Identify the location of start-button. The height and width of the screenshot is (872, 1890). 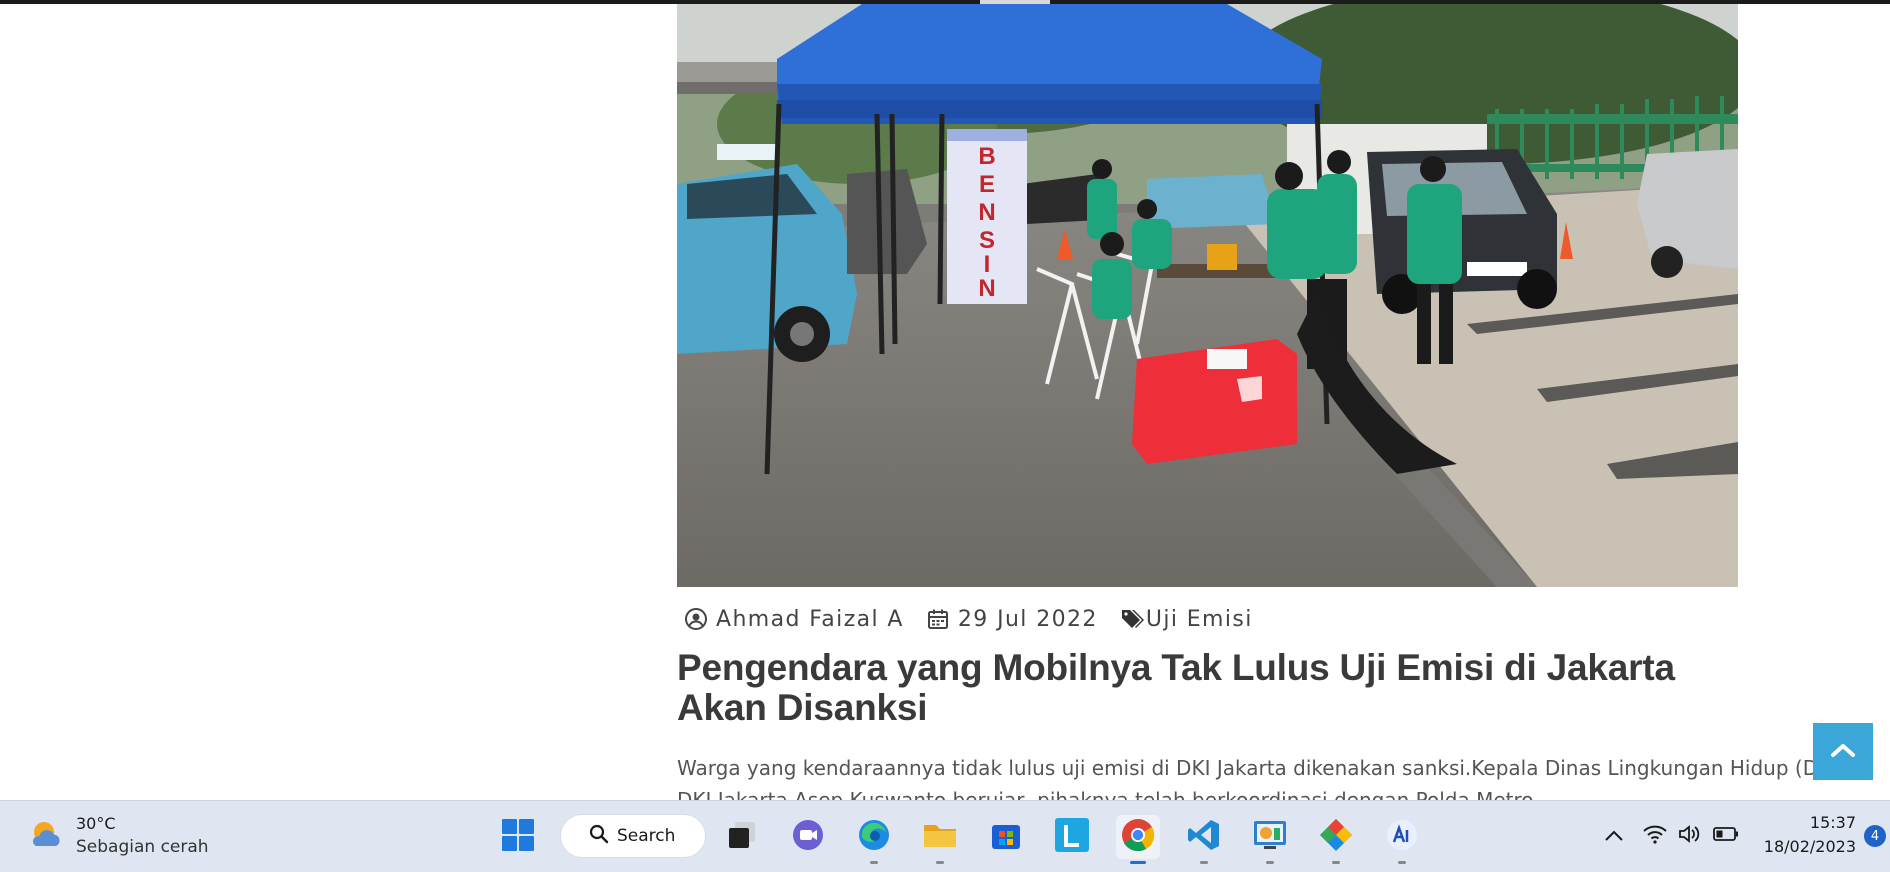
(518, 837).